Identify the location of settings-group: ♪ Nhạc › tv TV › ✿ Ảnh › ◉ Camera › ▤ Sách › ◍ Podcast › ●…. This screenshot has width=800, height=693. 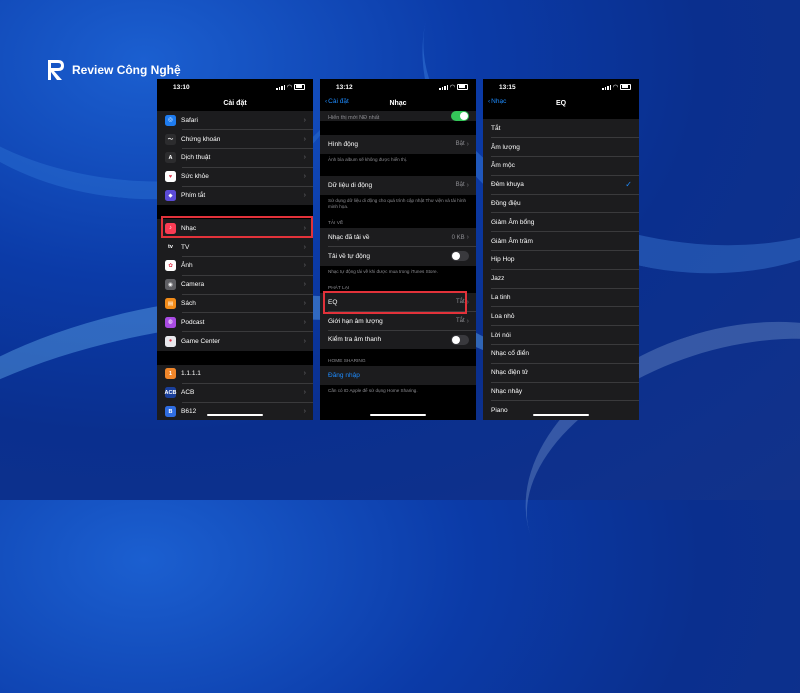
(235, 284).